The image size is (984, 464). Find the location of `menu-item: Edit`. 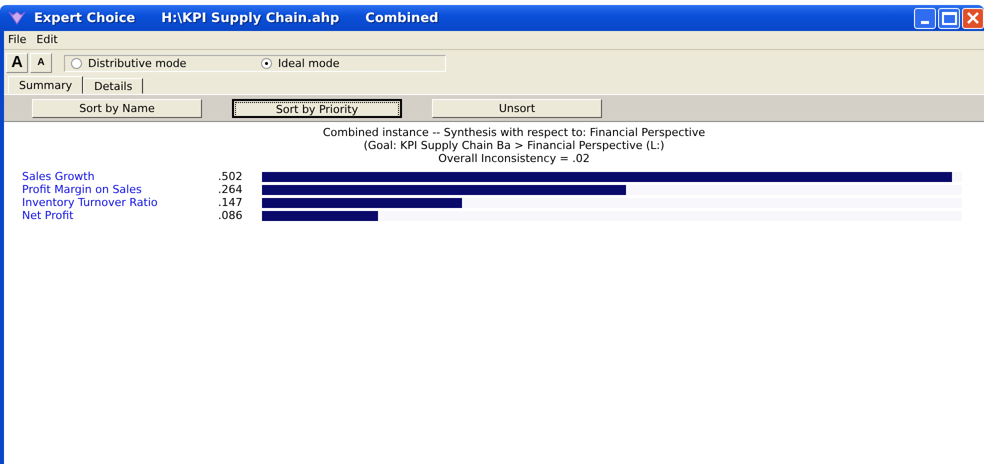

menu-item: Edit is located at coordinates (47, 40).